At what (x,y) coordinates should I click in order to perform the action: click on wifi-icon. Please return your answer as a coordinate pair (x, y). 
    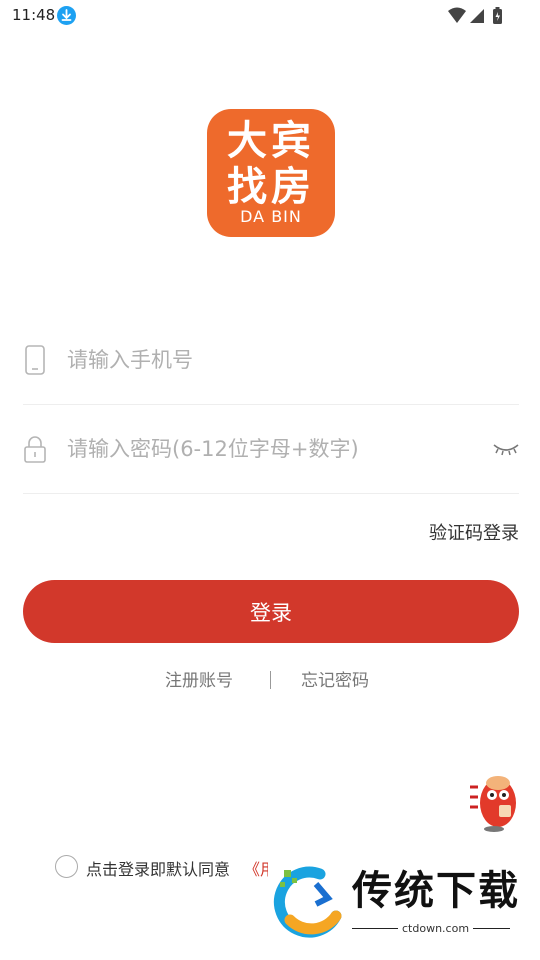
    Looking at the image, I should click on (457, 15).